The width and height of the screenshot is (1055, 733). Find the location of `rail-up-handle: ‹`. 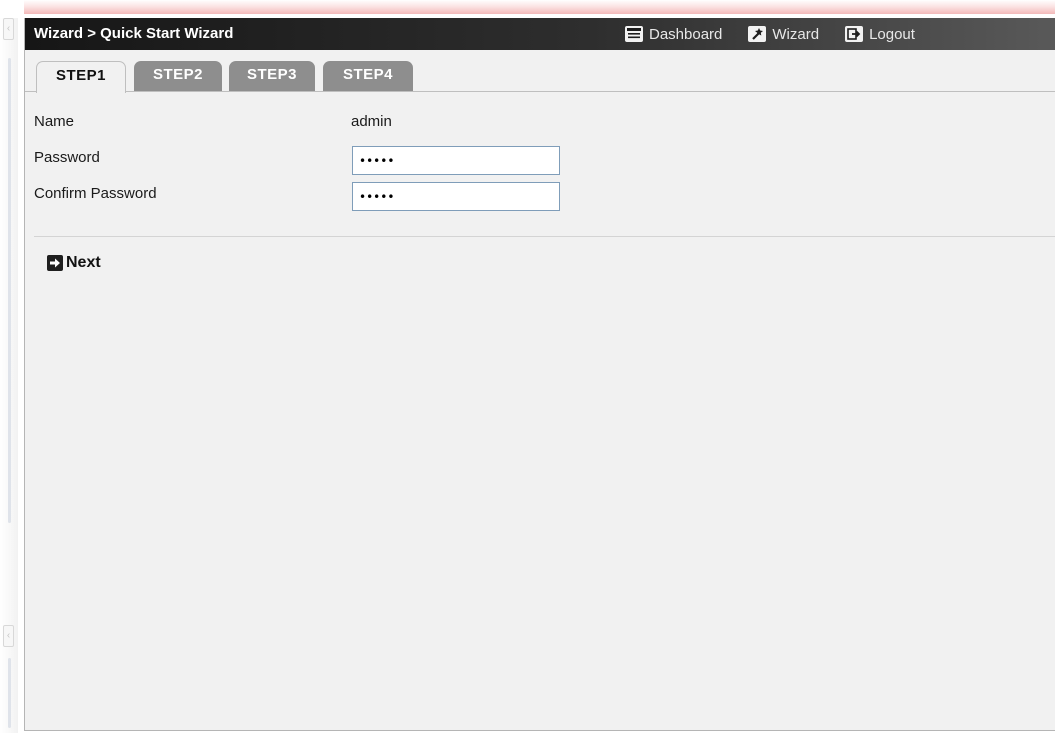

rail-up-handle: ‹ is located at coordinates (8, 29).